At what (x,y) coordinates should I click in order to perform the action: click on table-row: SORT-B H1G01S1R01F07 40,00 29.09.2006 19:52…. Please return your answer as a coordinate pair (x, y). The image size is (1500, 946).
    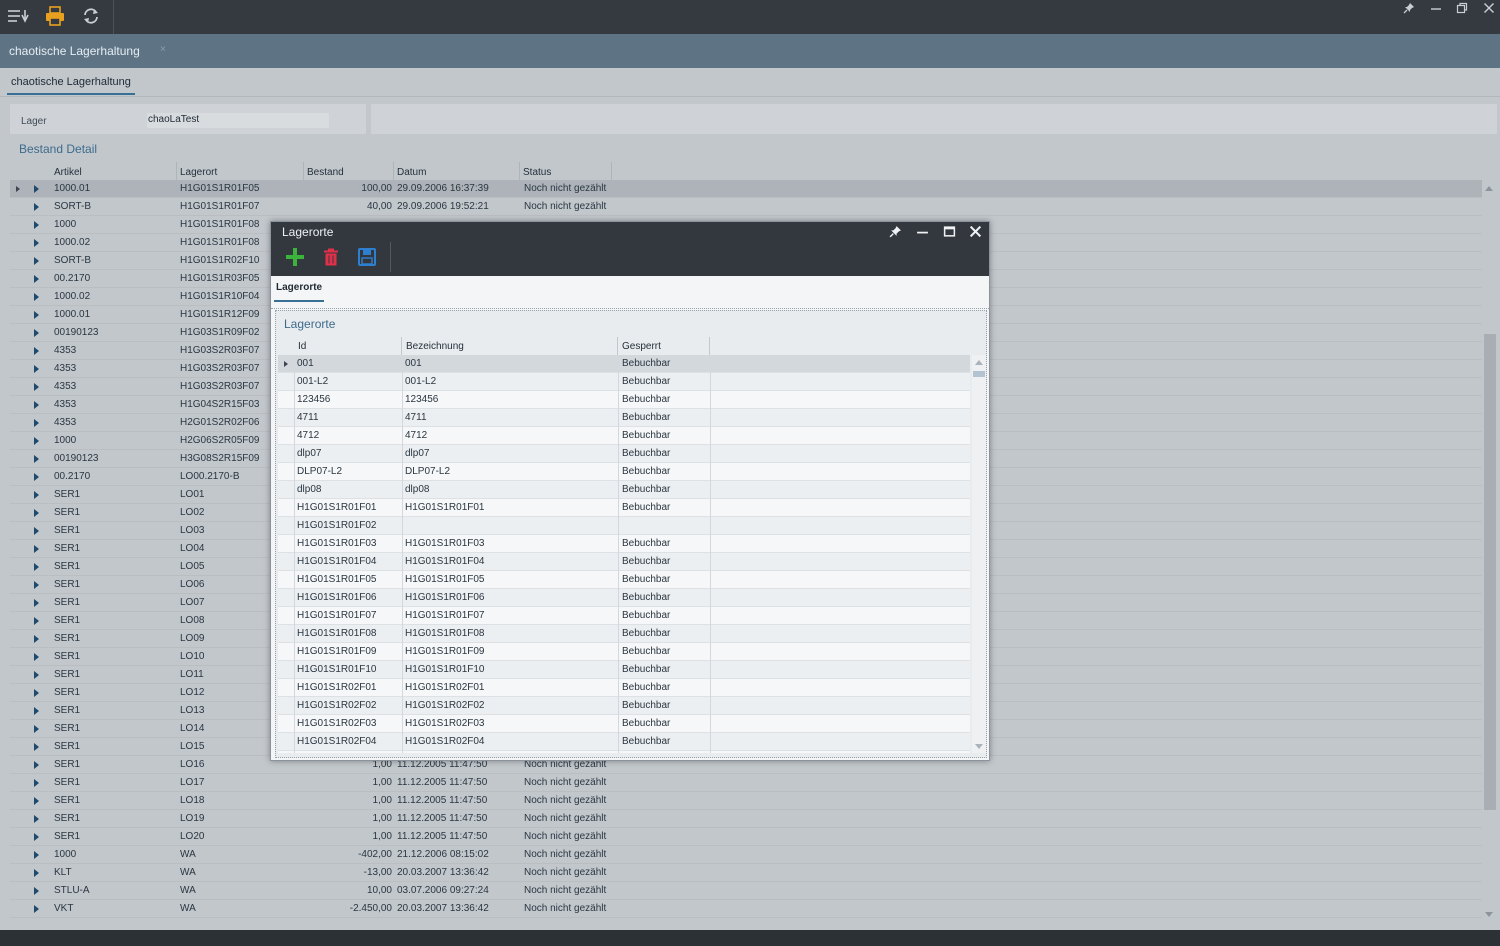
    Looking at the image, I should click on (746, 207).